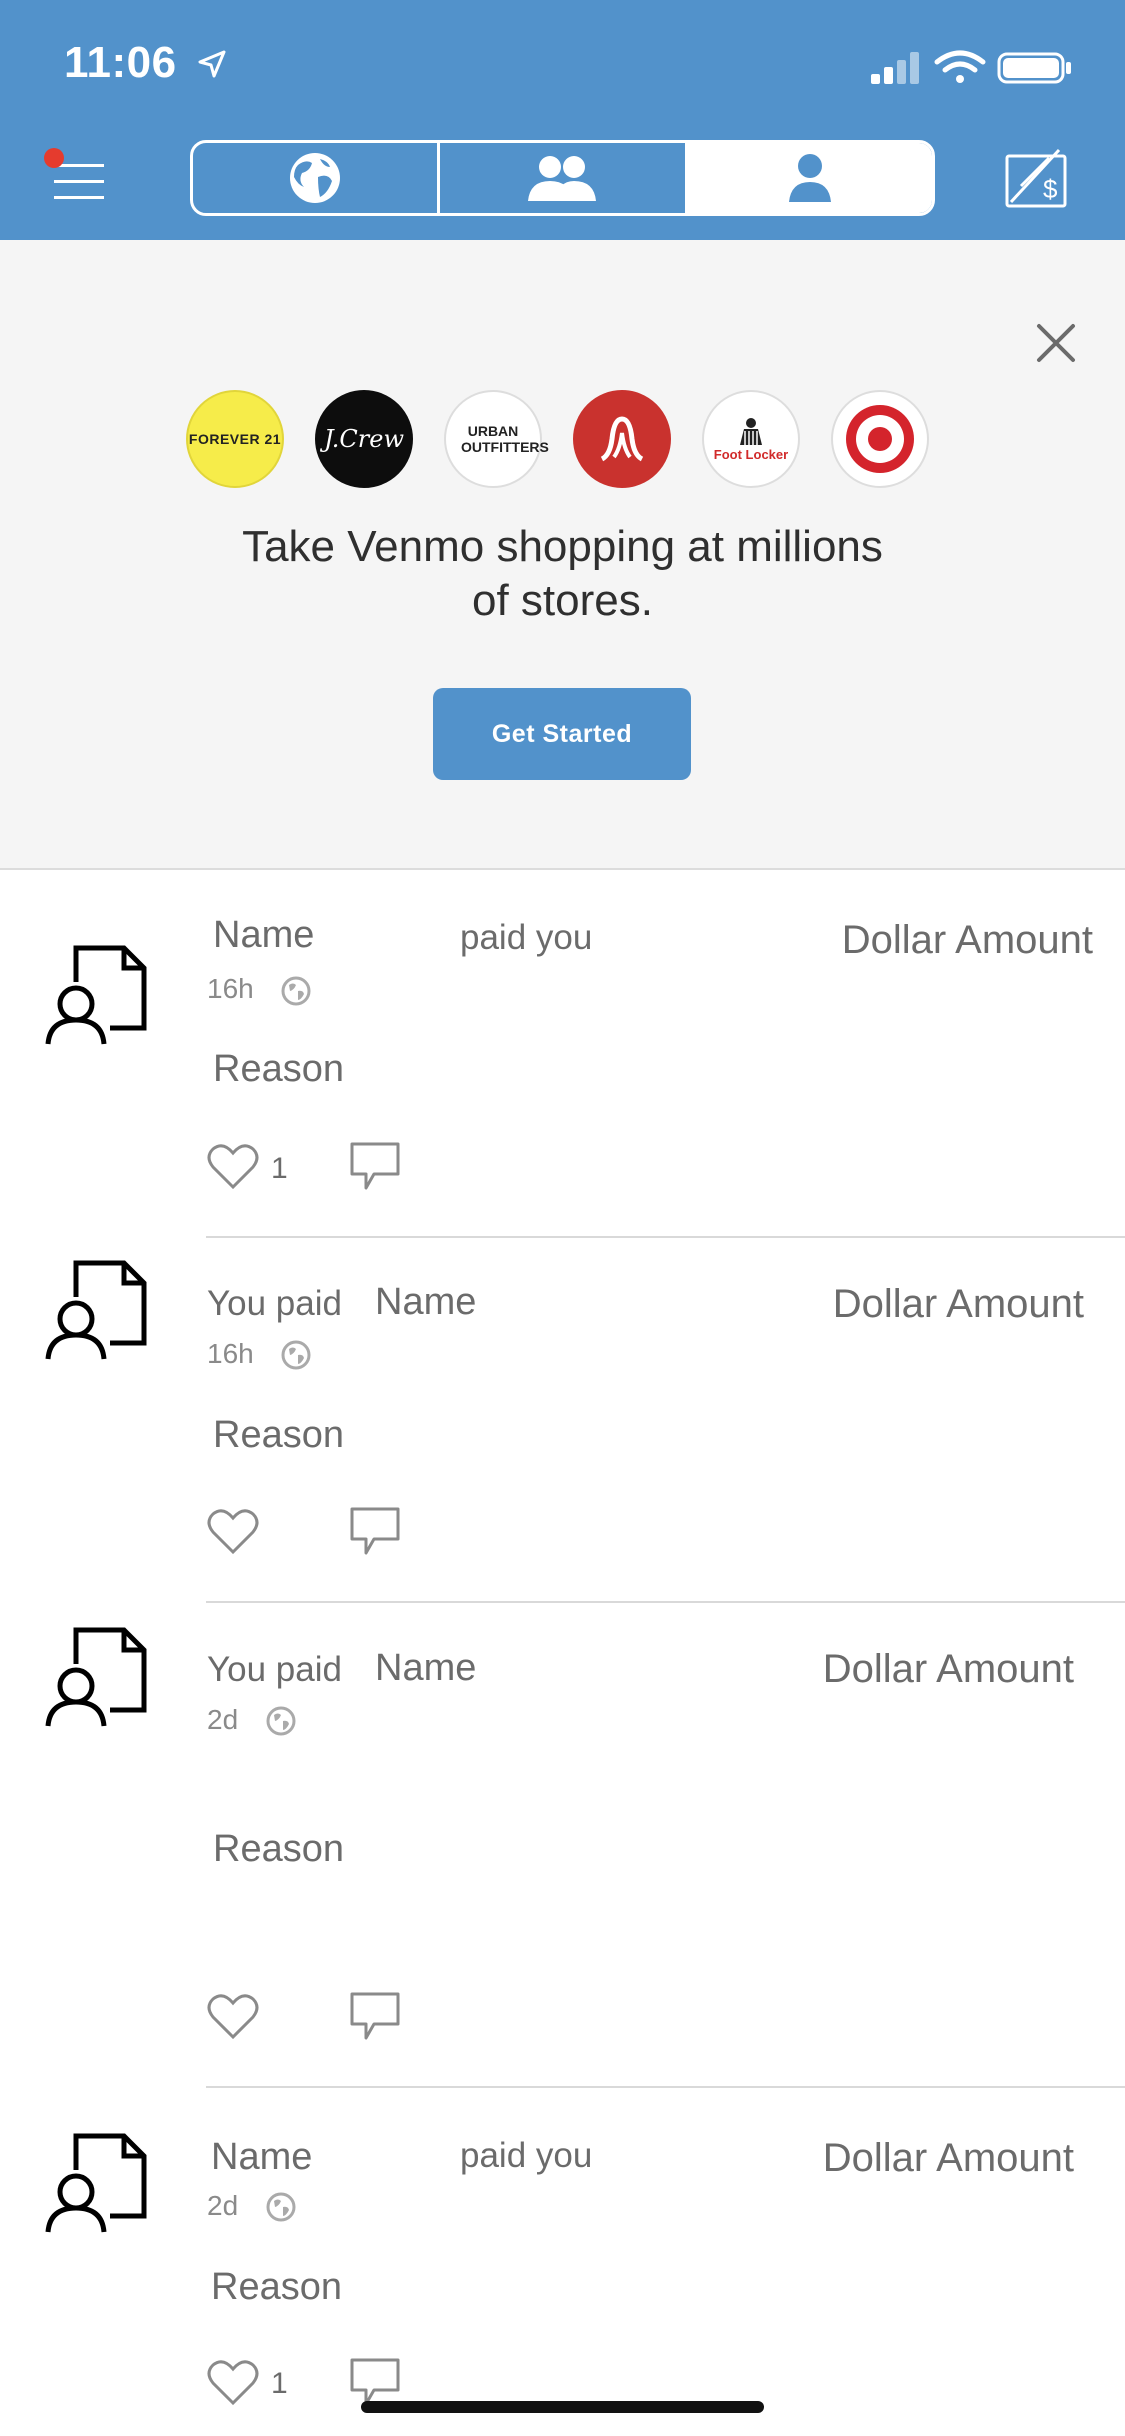 Image resolution: width=1125 pixels, height=2436 pixels. I want to click on target-icon, so click(880, 439).